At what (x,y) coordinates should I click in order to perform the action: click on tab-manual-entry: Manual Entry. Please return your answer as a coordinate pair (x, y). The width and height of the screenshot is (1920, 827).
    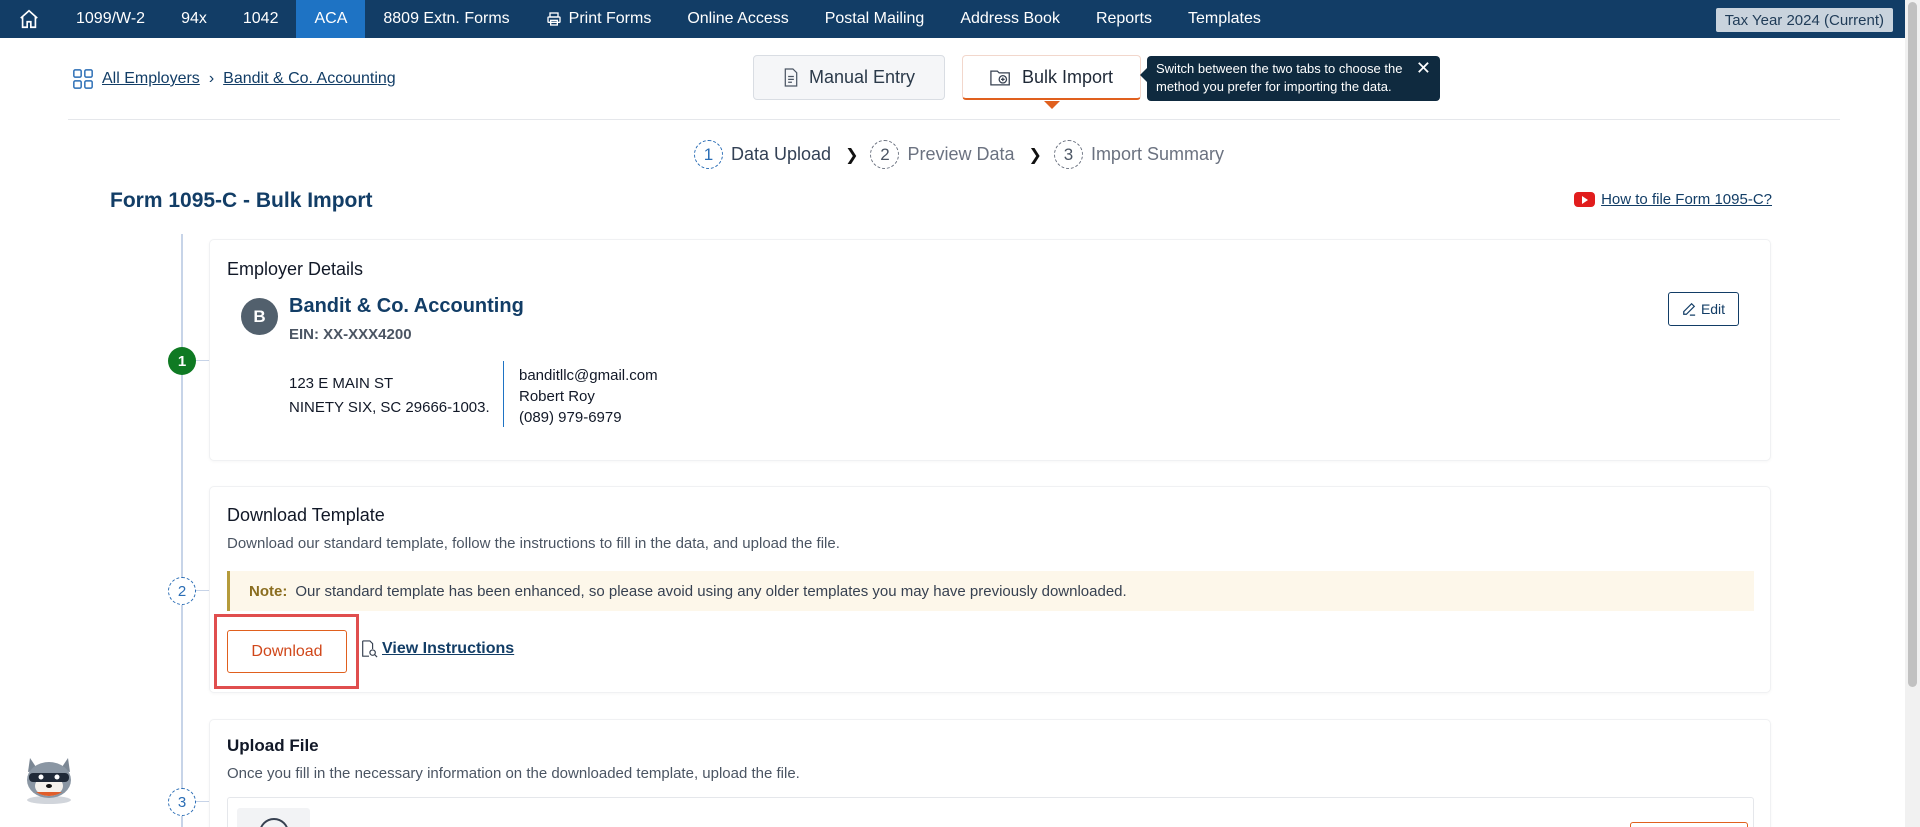
    Looking at the image, I should click on (849, 77).